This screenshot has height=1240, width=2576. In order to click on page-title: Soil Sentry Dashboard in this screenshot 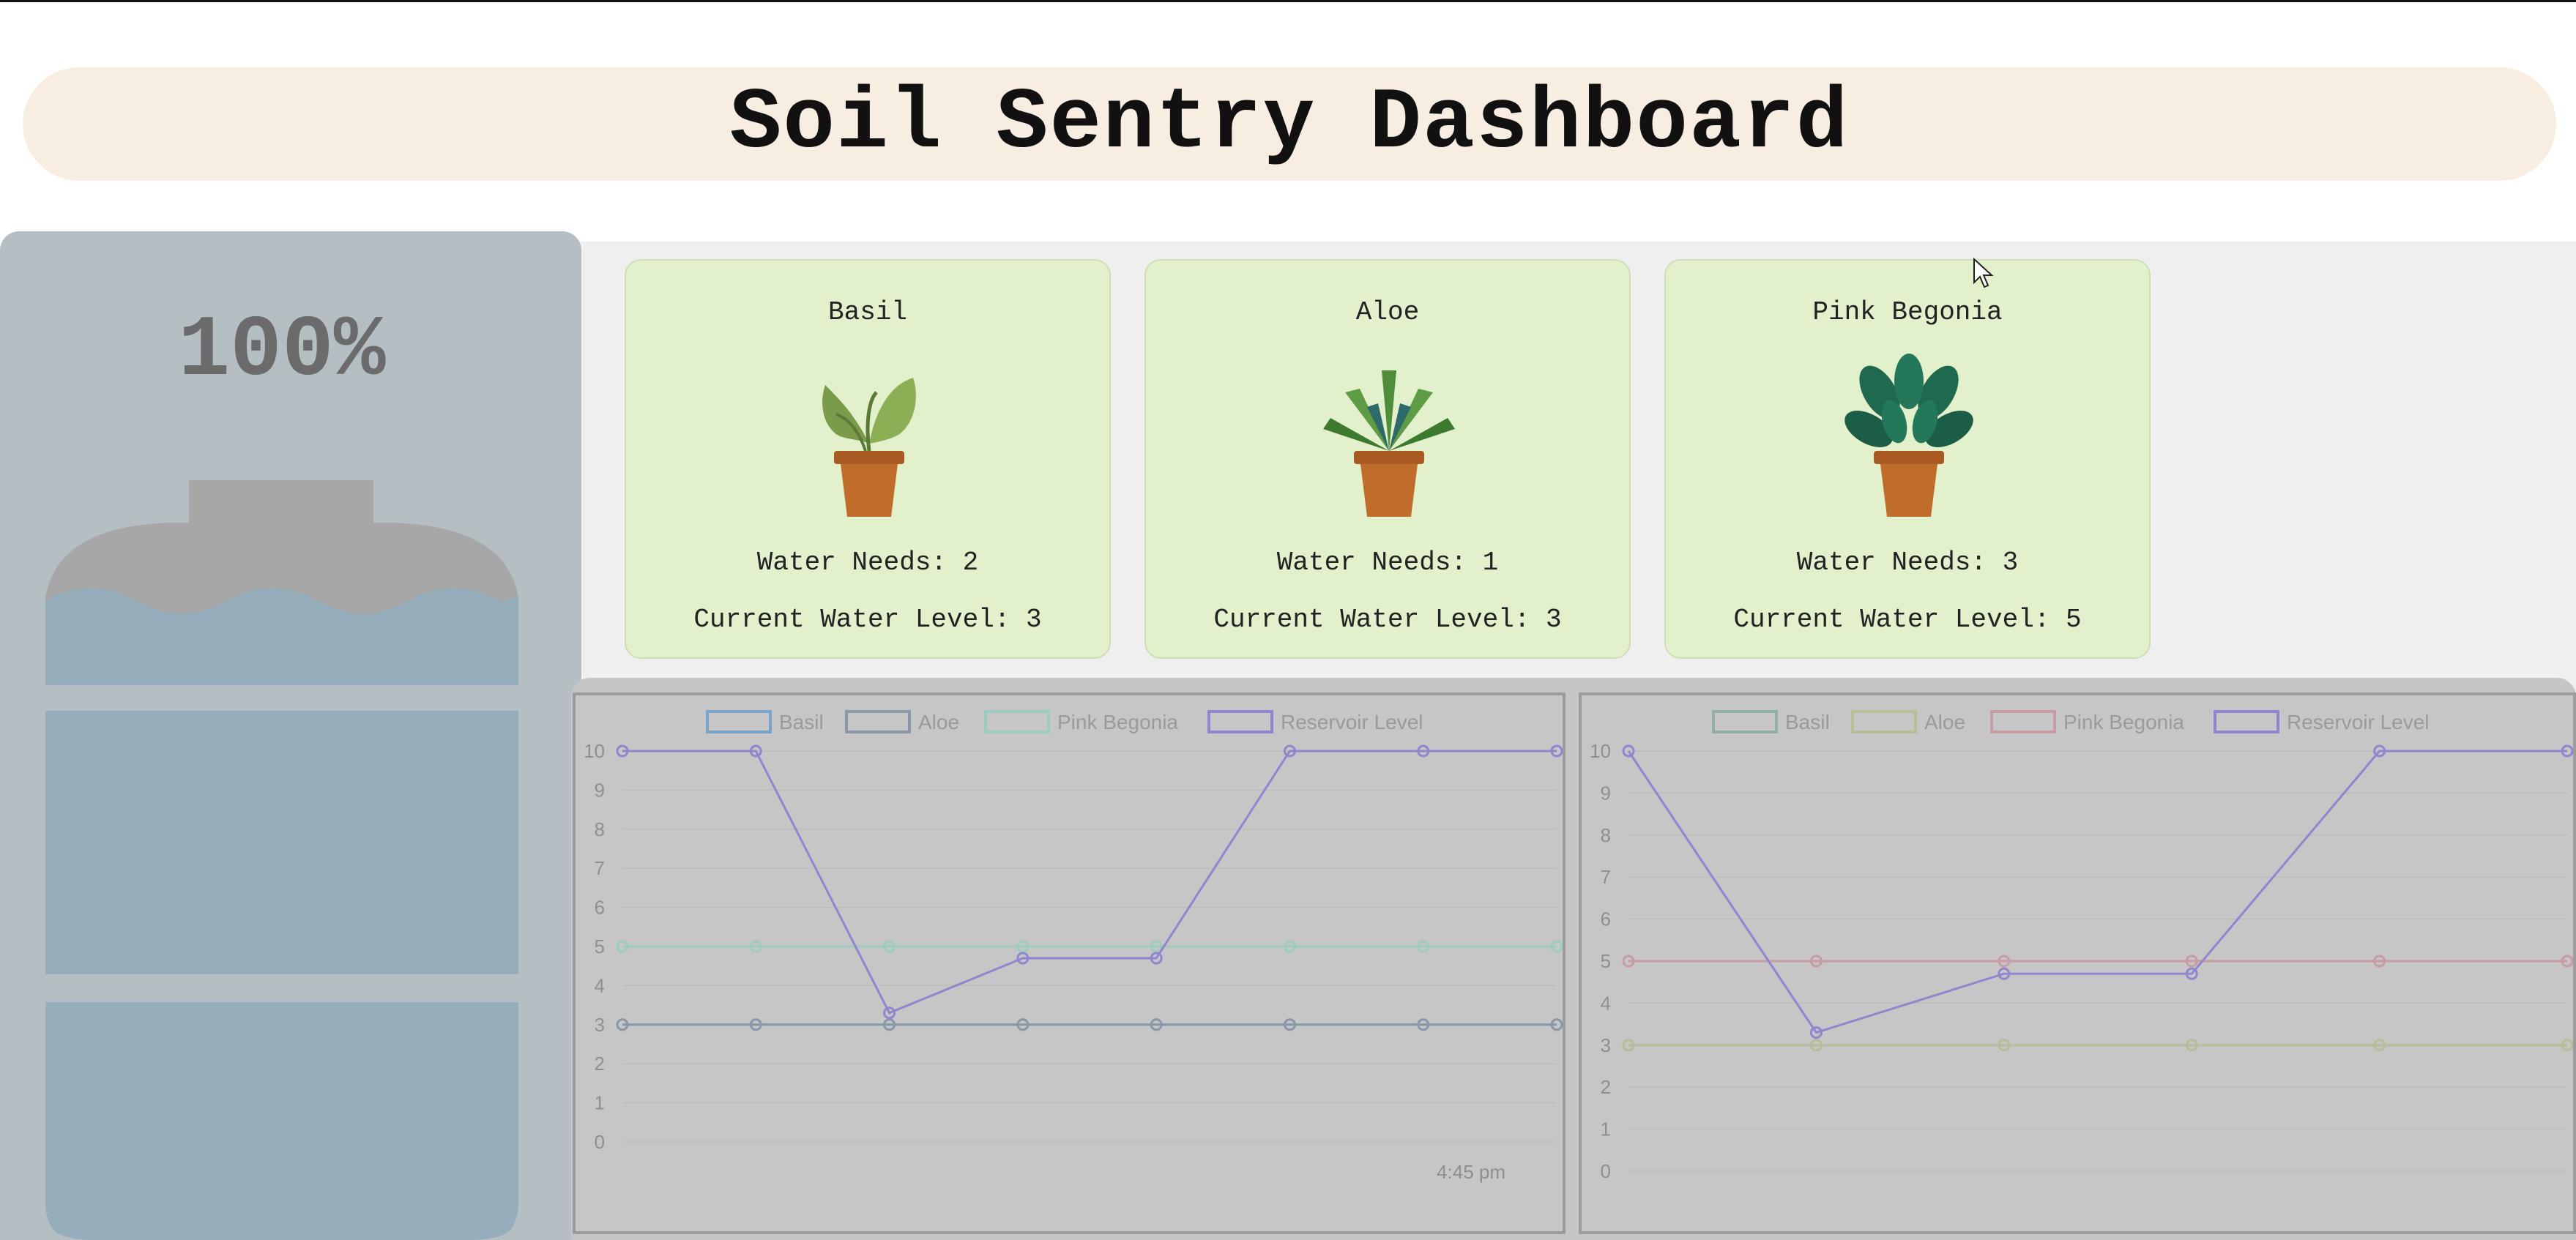, I will do `click(1289, 124)`.